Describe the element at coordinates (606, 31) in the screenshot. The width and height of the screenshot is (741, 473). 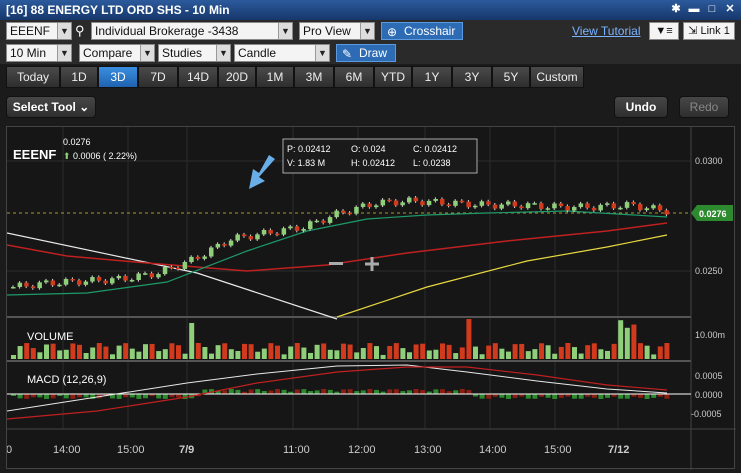
I see `view-tutorial-link: View Tutorial` at that location.